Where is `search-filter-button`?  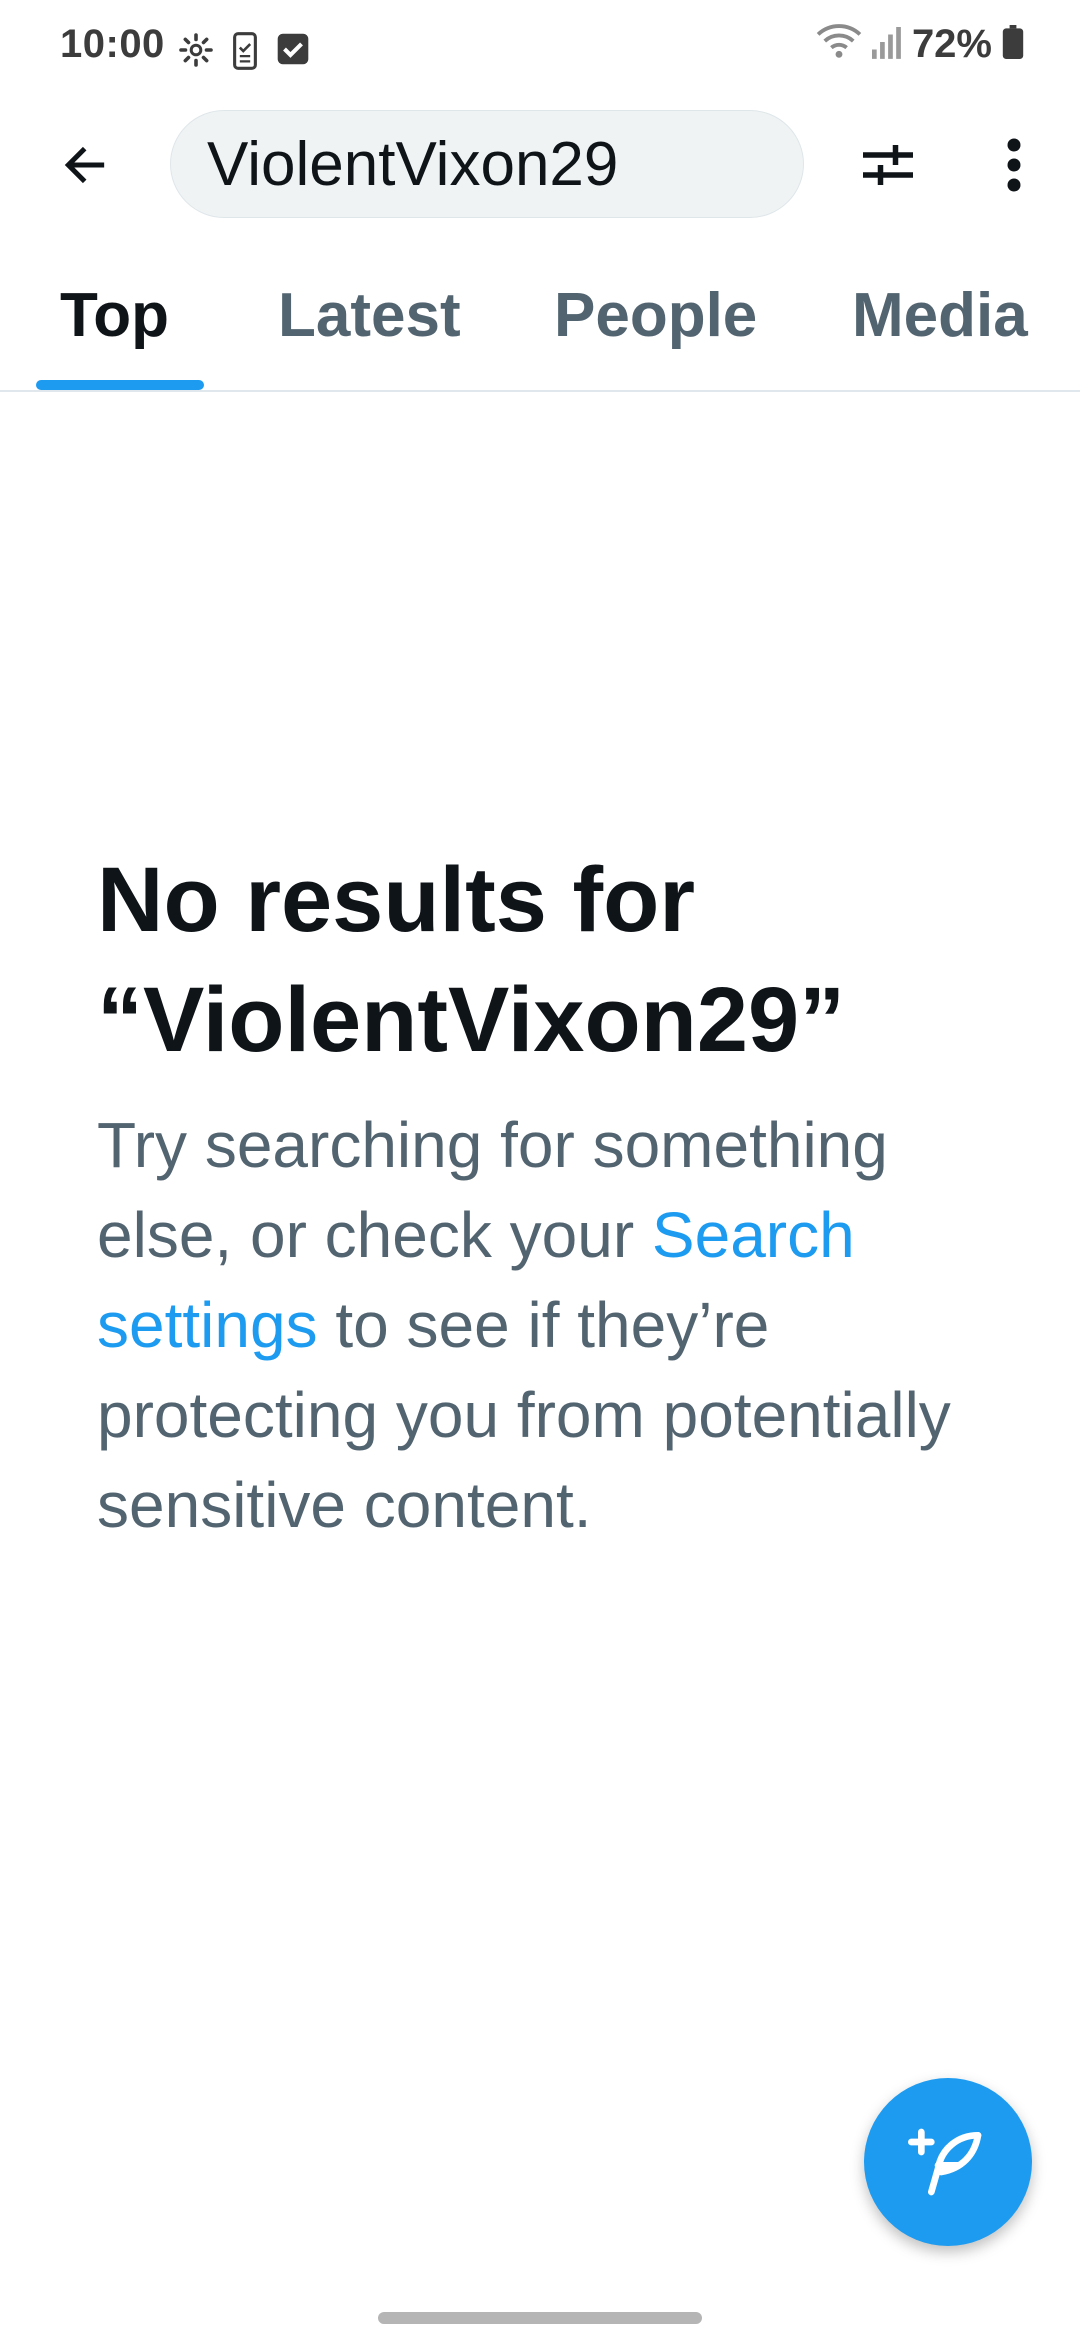 search-filter-button is located at coordinates (888, 165).